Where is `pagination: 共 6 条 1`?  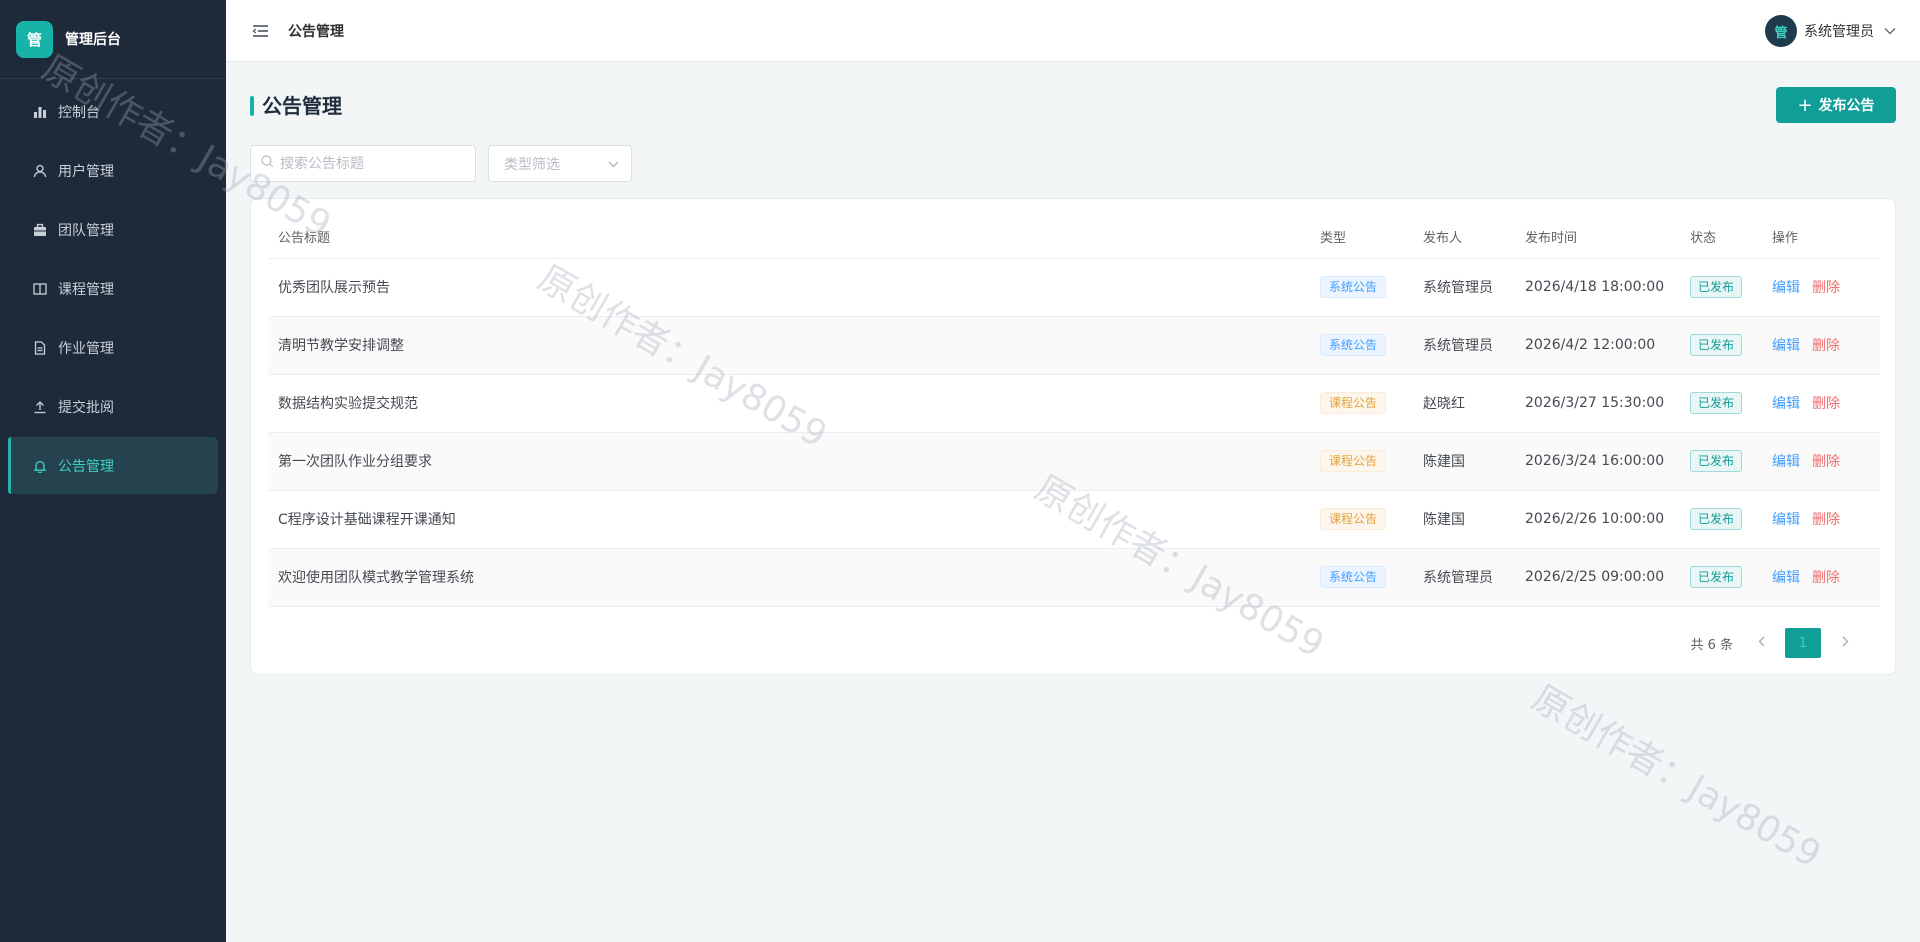 pagination: 共 6 条 1 is located at coordinates (1772, 643).